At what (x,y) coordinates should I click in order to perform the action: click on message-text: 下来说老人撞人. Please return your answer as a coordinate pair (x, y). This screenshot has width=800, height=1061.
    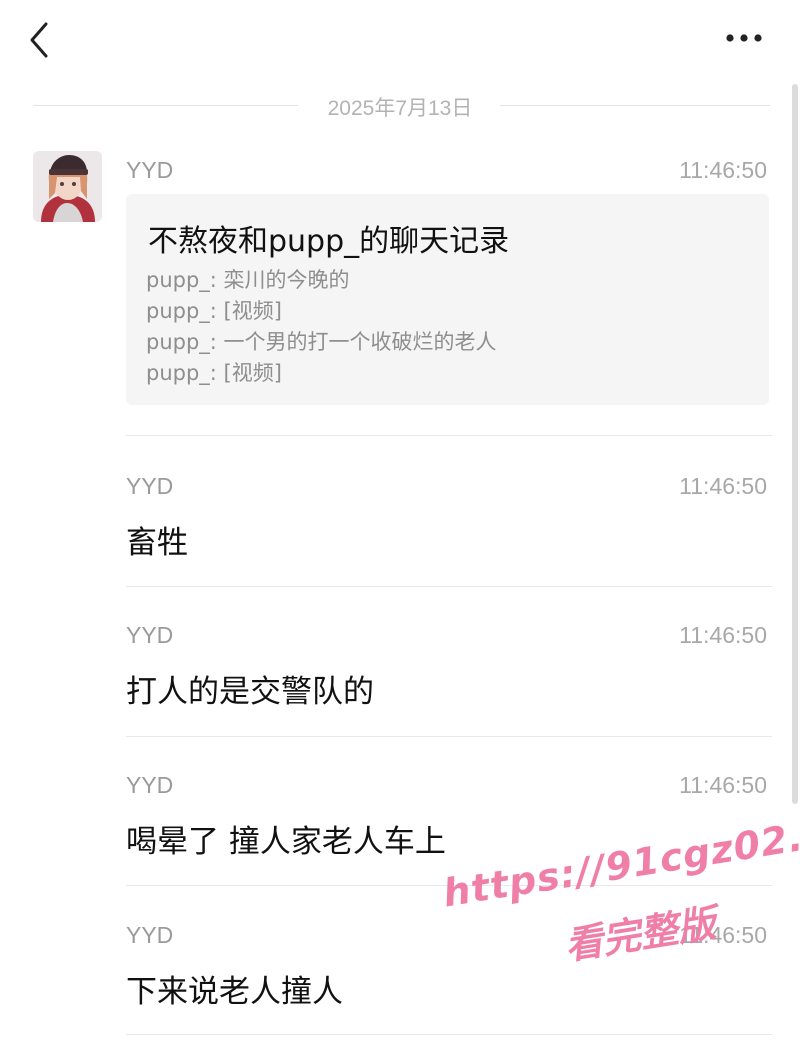
    Looking at the image, I should click on (234, 992).